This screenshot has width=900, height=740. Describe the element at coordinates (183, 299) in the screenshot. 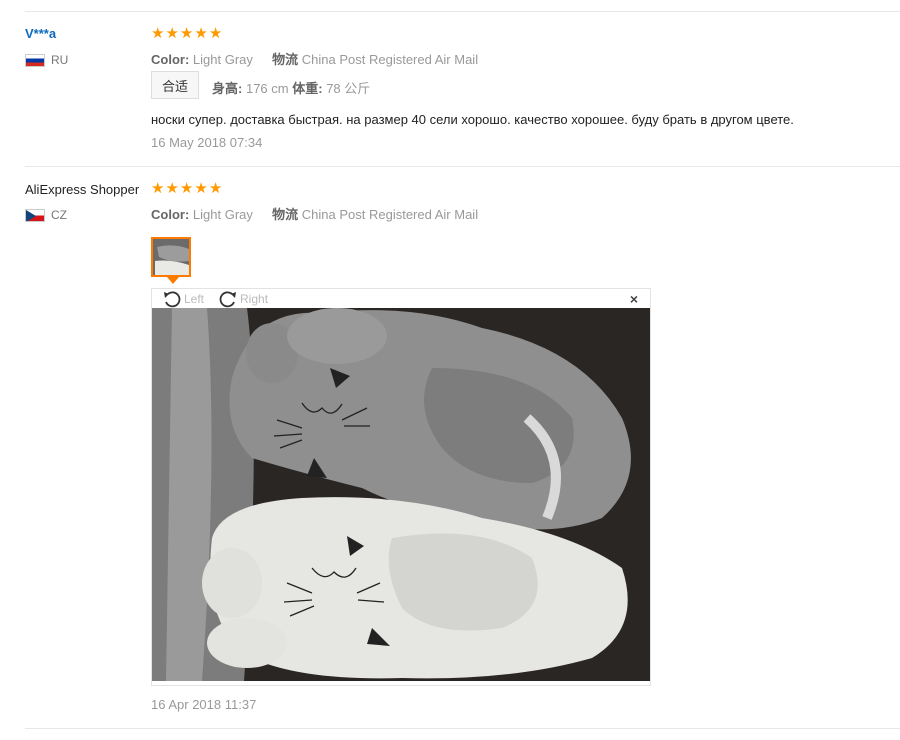

I see `rotate-left-button: Left` at that location.